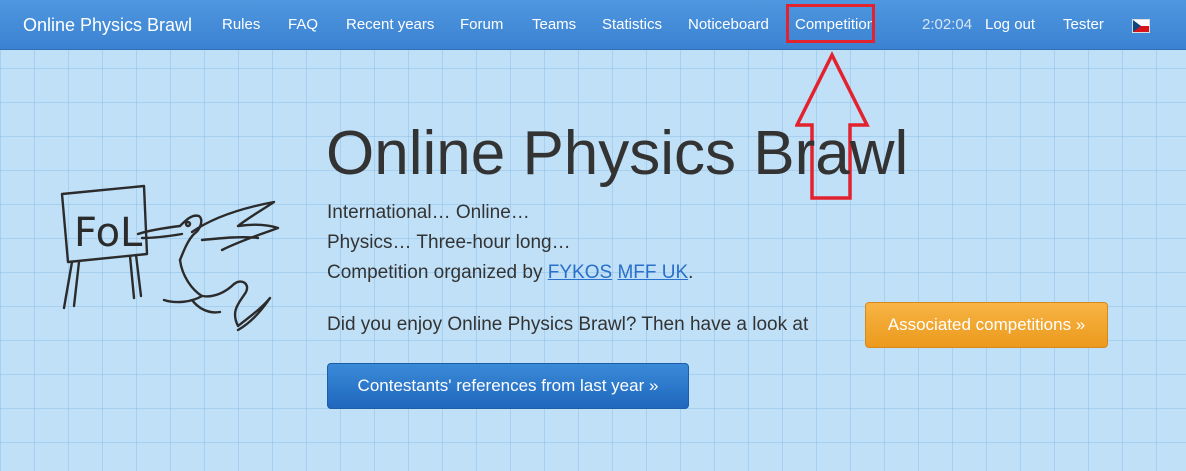 The image size is (1186, 471). I want to click on logout-link: Log out, so click(1010, 25).